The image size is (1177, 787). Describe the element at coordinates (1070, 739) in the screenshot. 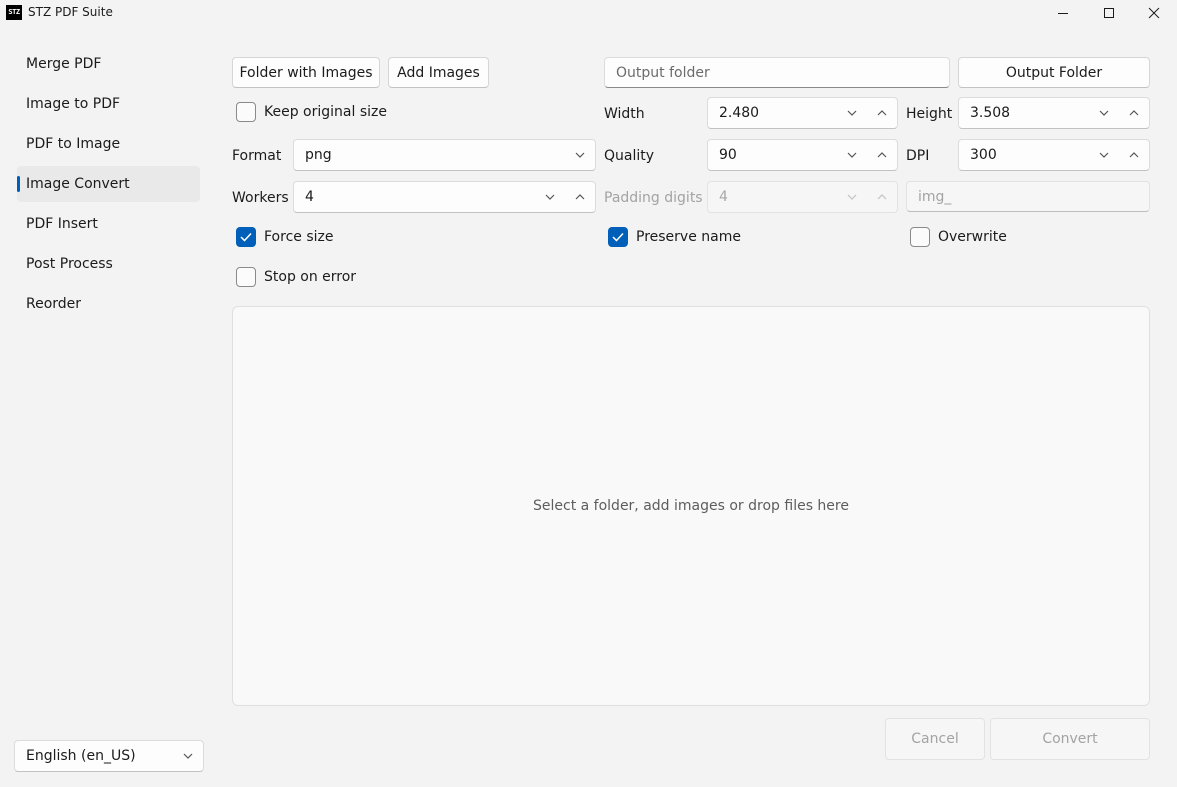

I see `convert-button: Convert` at that location.